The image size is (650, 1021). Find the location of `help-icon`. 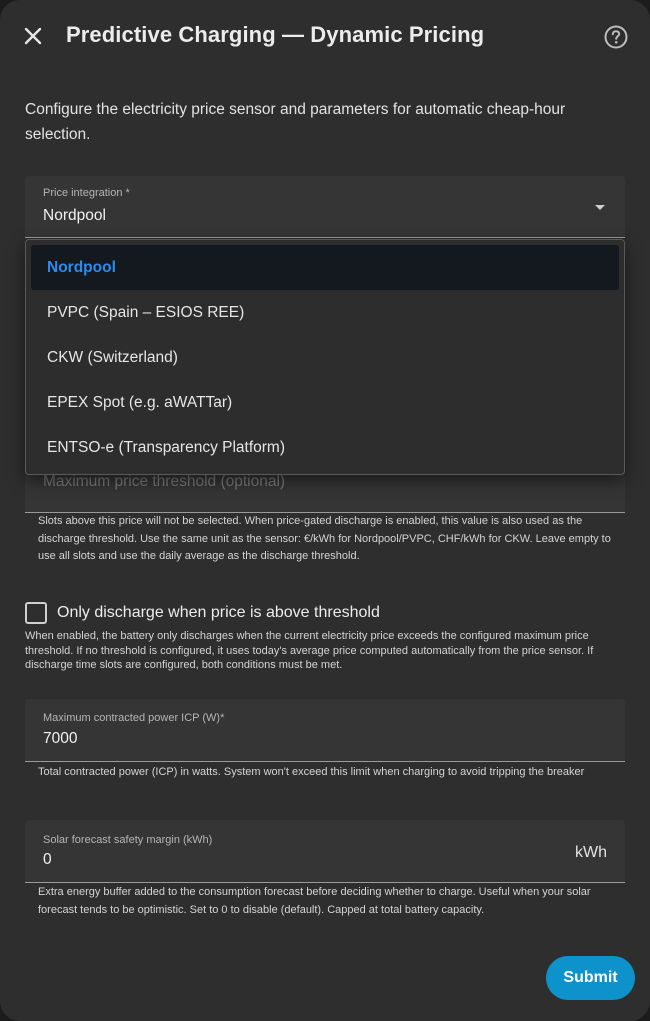

help-icon is located at coordinates (616, 37).